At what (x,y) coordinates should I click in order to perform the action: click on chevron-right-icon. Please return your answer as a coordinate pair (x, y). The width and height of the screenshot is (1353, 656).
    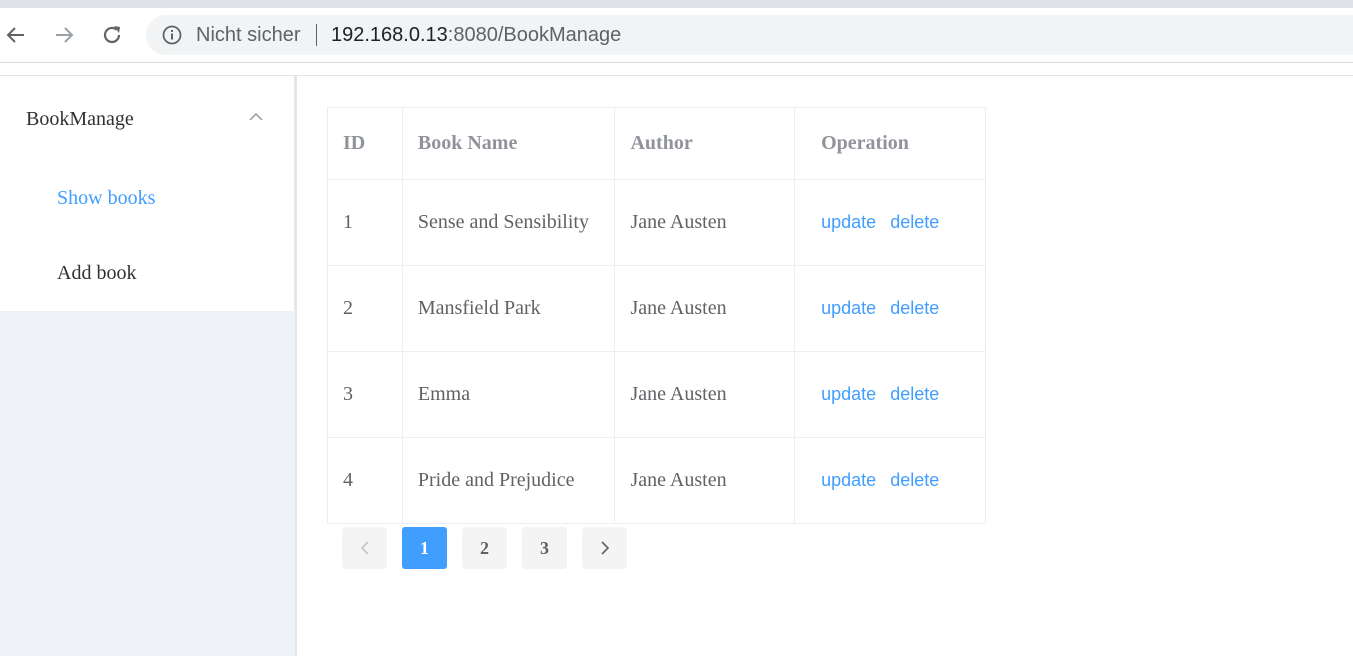
    Looking at the image, I should click on (604, 548).